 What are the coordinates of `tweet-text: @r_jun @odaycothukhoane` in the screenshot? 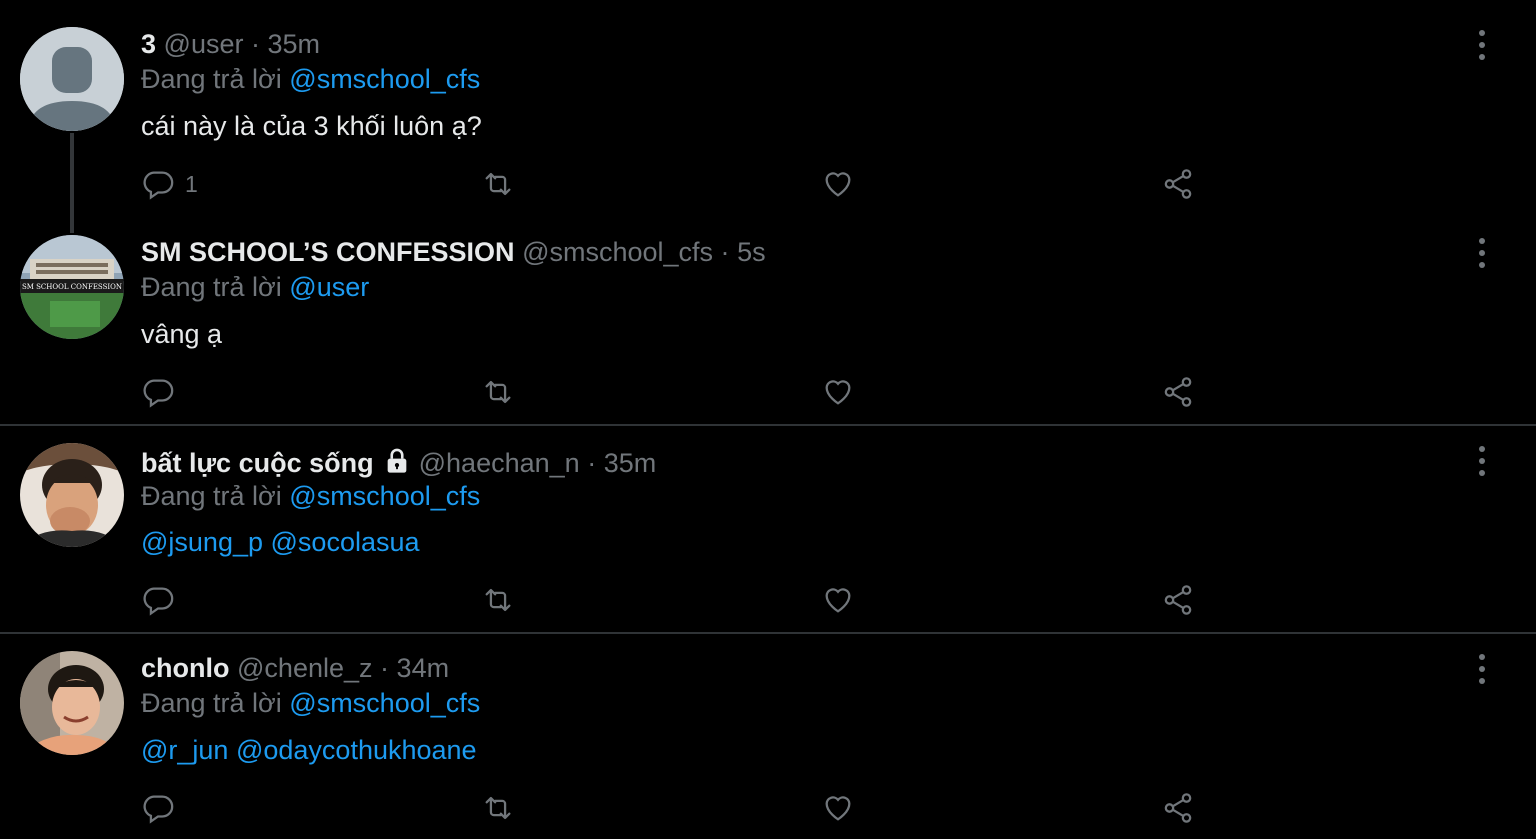 It's located at (309, 750).